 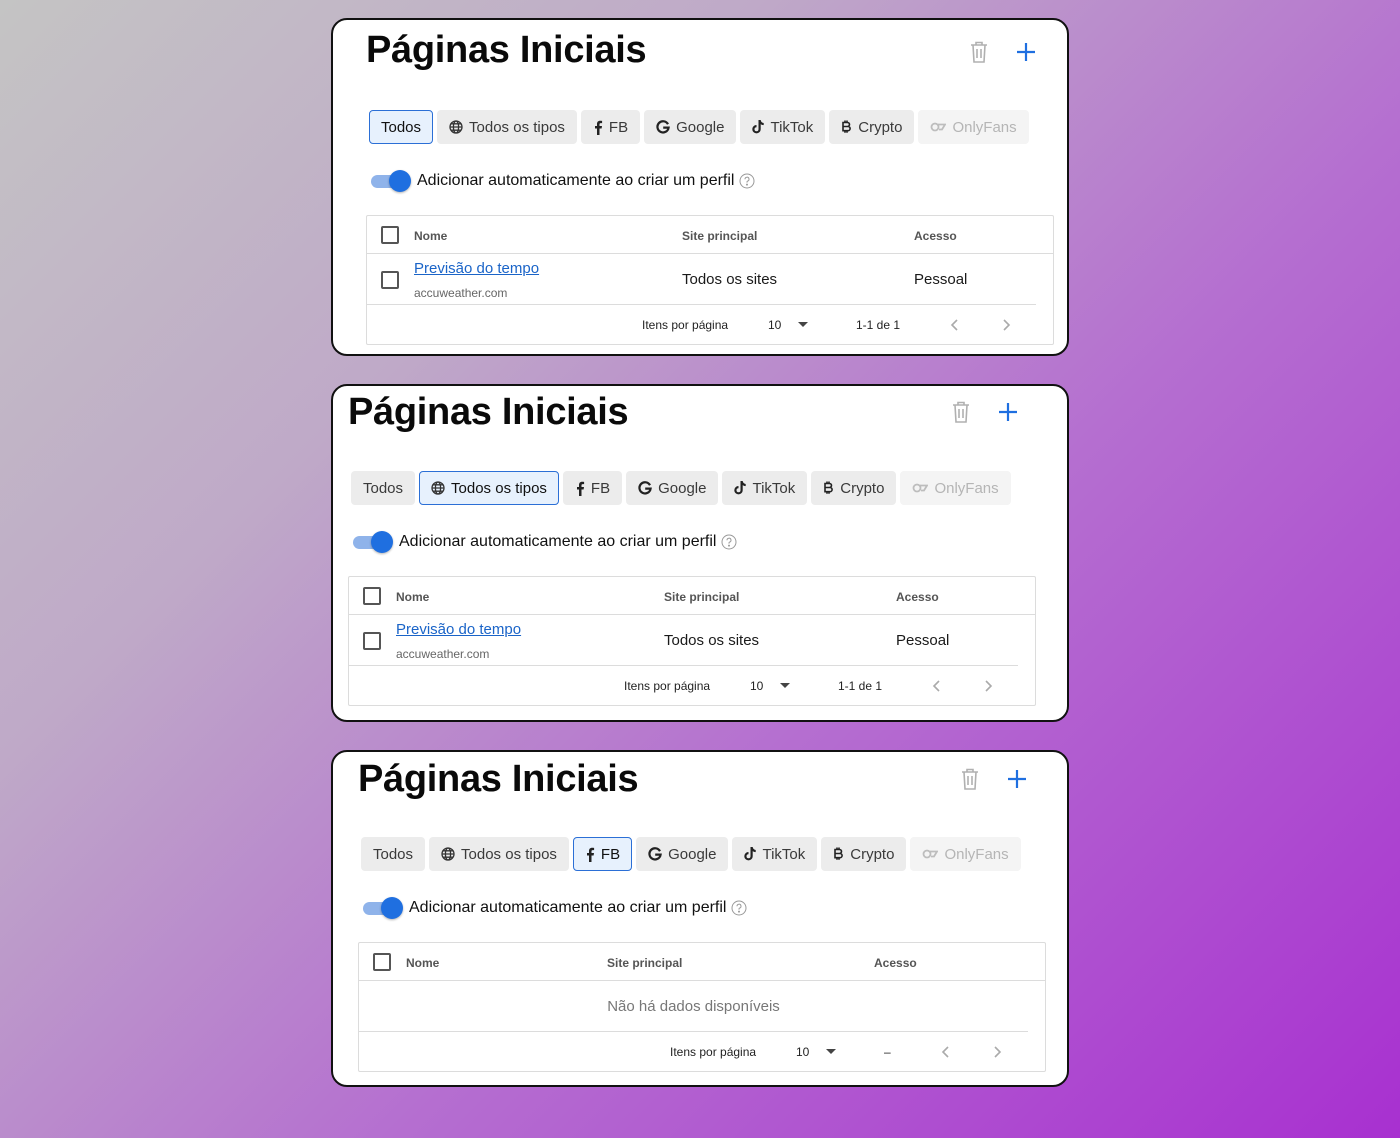 What do you see at coordinates (712, 640) in the screenshot?
I see `row-site: Todos os sites` at bounding box center [712, 640].